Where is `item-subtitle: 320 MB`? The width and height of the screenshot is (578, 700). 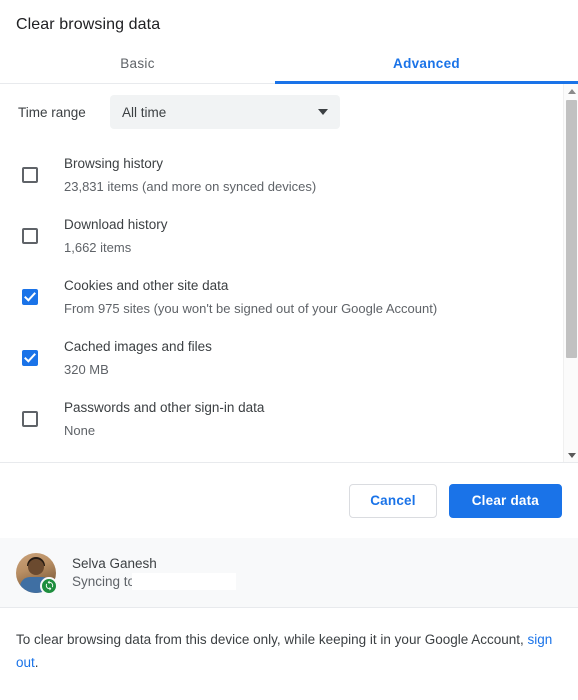
item-subtitle: 320 MB is located at coordinates (86, 369).